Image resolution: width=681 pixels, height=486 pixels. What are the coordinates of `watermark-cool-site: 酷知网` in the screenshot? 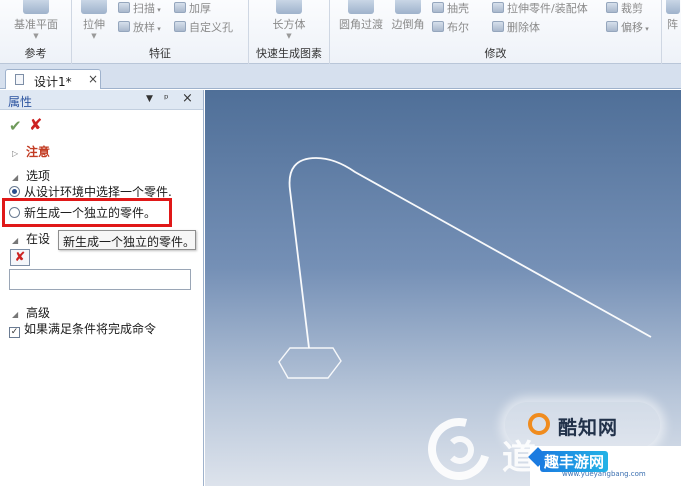 It's located at (588, 428).